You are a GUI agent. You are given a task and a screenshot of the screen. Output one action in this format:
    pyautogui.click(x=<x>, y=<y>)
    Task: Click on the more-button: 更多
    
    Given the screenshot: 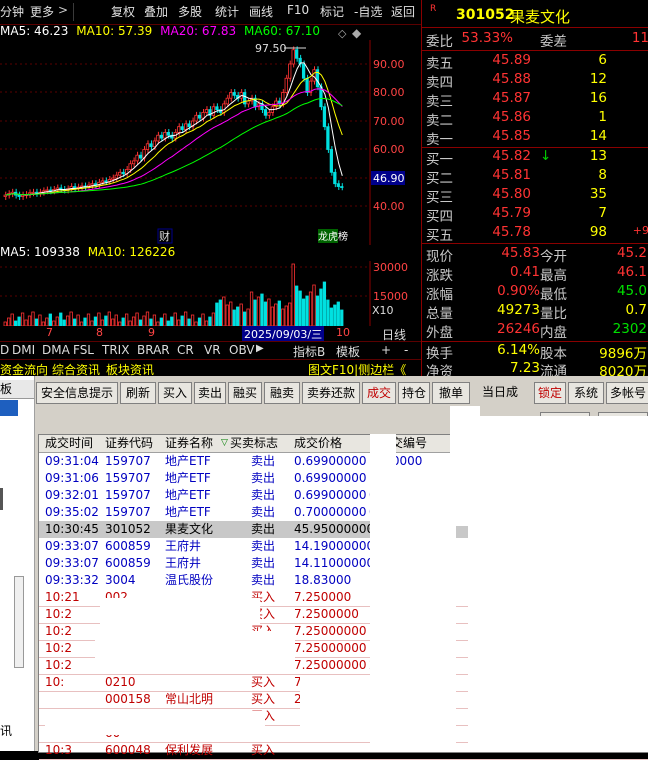 What is the action you would take?
    pyautogui.click(x=42, y=11)
    